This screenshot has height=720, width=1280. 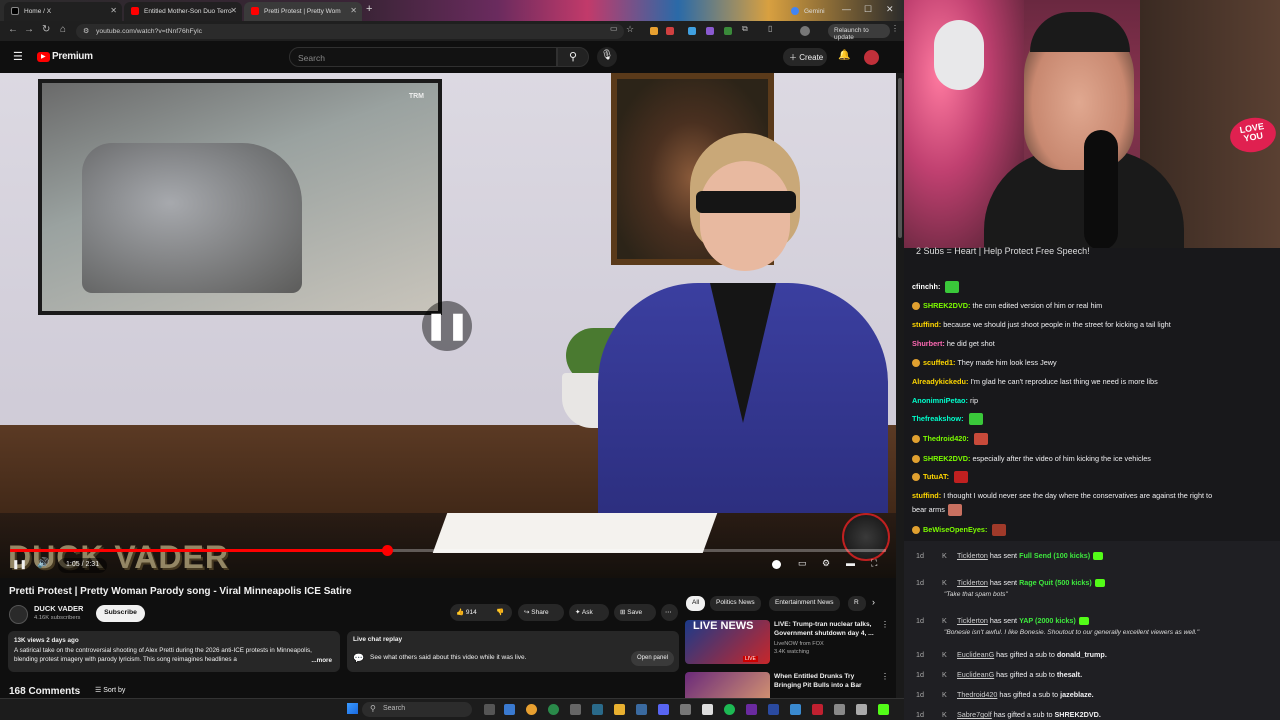 I want to click on volume-icon: 🔊, so click(x=43, y=563).